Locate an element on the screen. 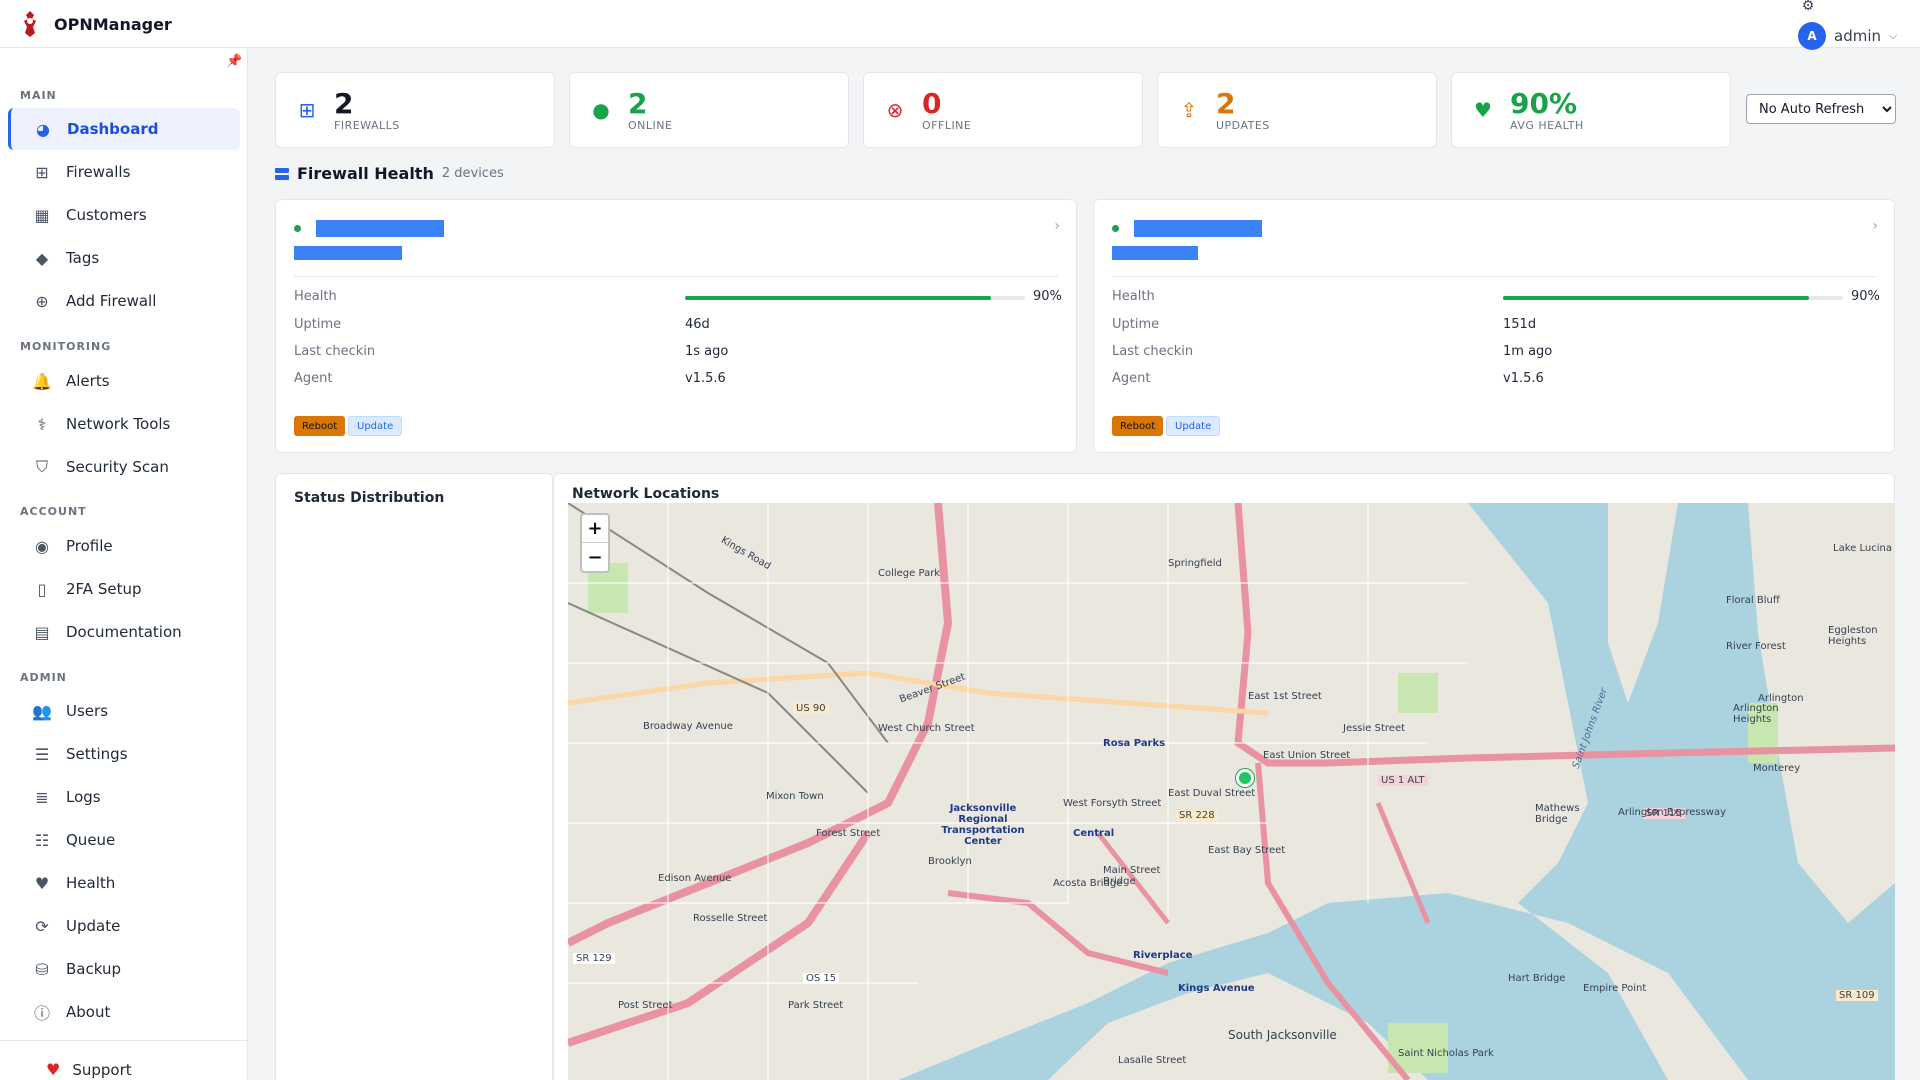  map-label: College Park is located at coordinates (909, 573).